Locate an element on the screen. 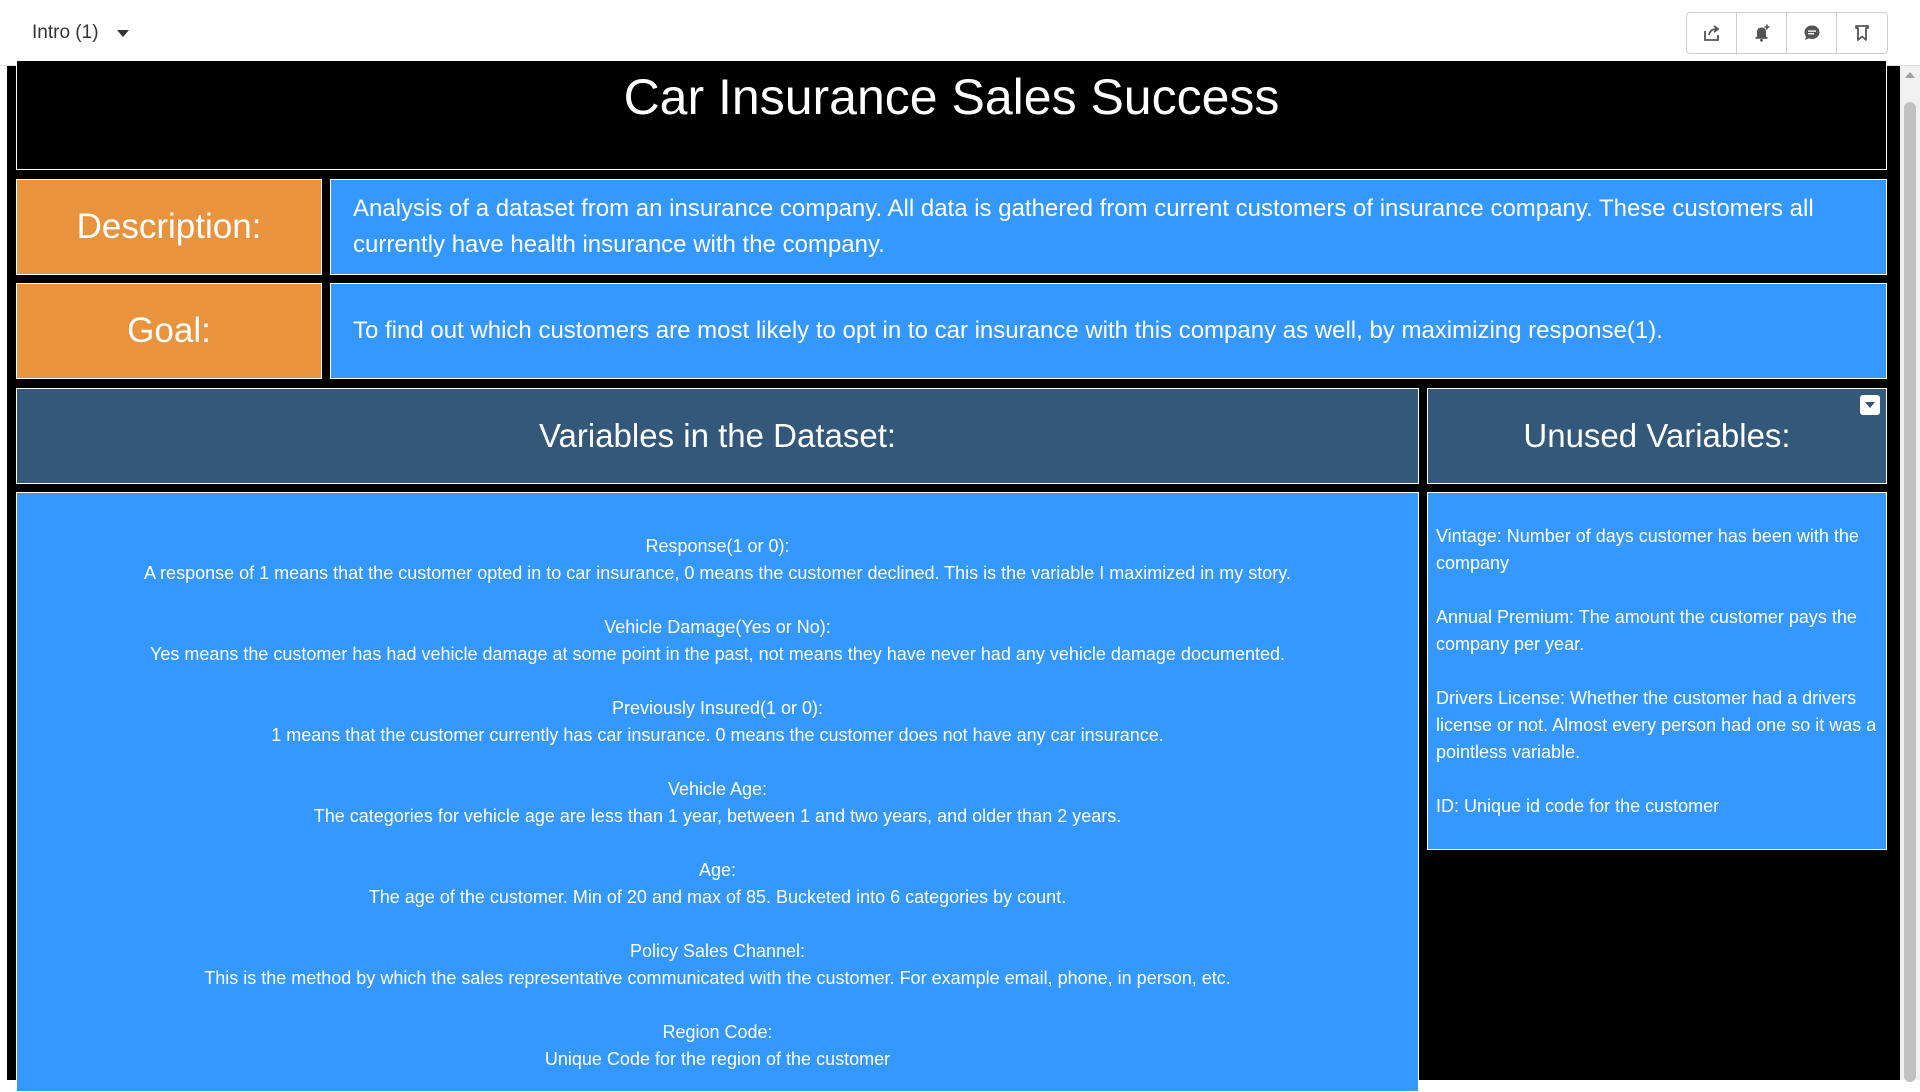  comment-icon is located at coordinates (1811, 32).